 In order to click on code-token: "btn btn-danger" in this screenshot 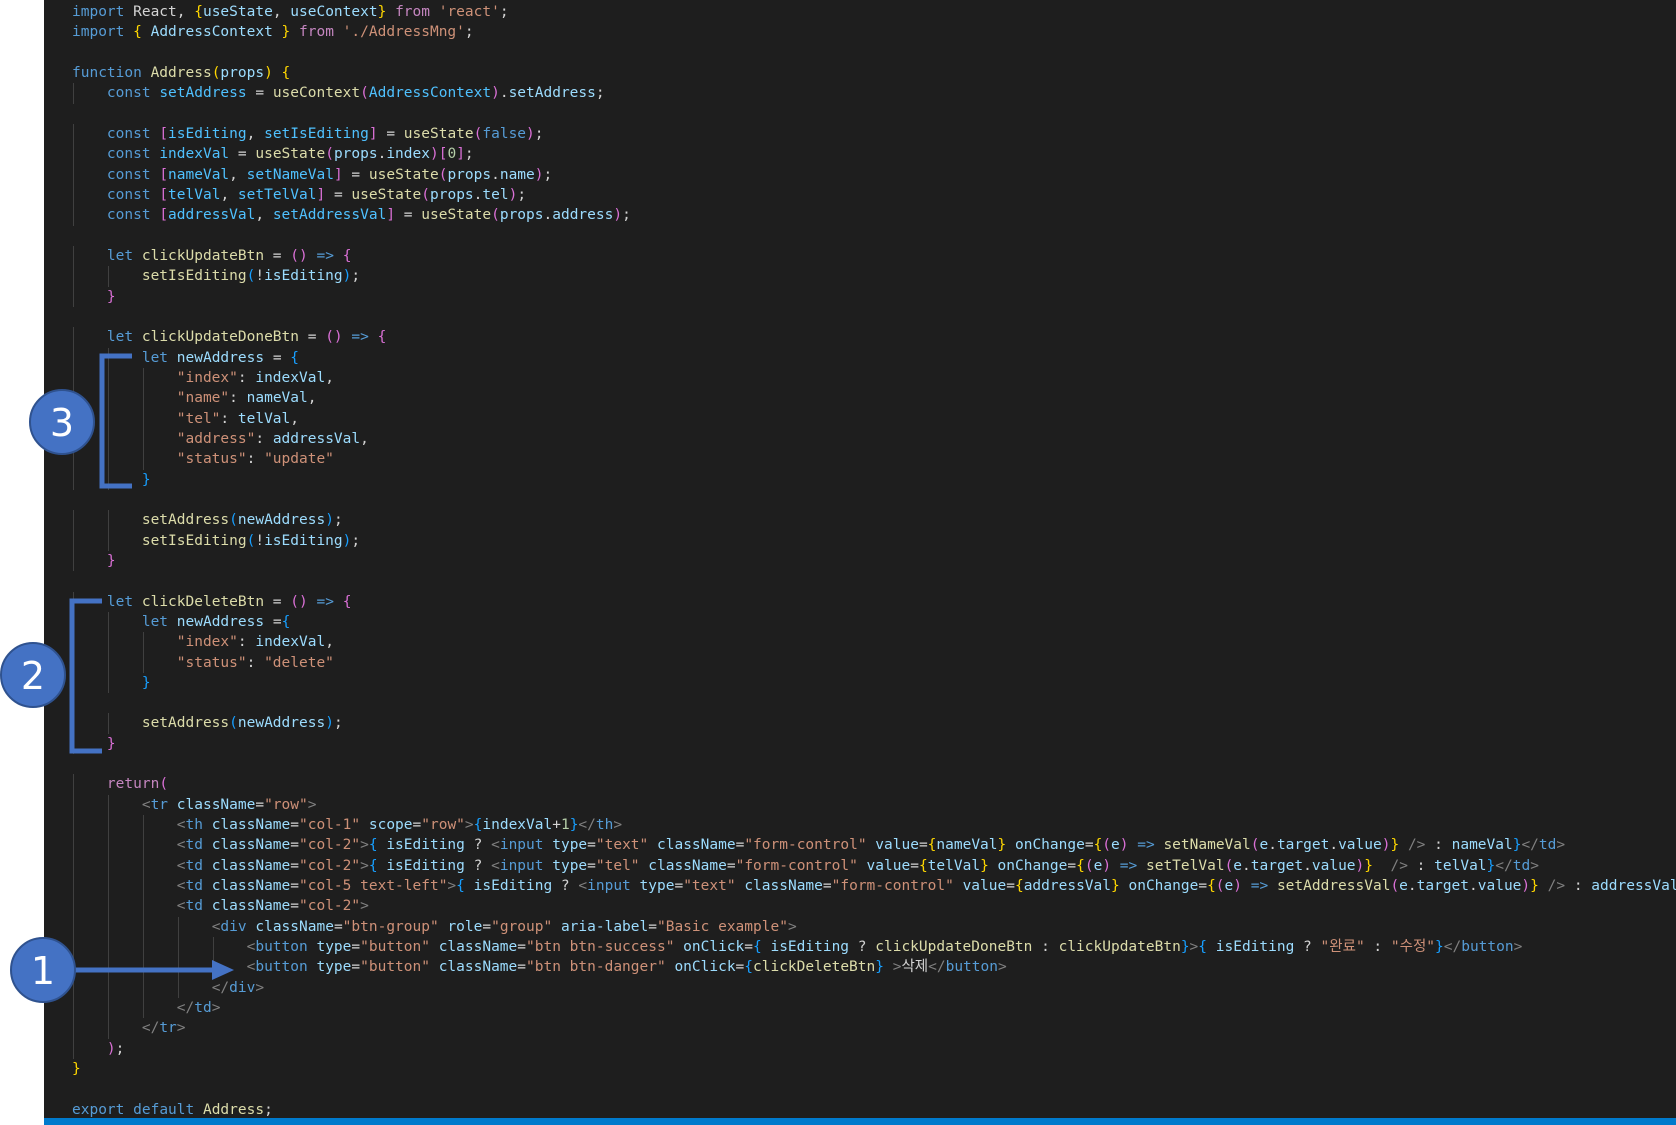, I will do `click(596, 967)`.